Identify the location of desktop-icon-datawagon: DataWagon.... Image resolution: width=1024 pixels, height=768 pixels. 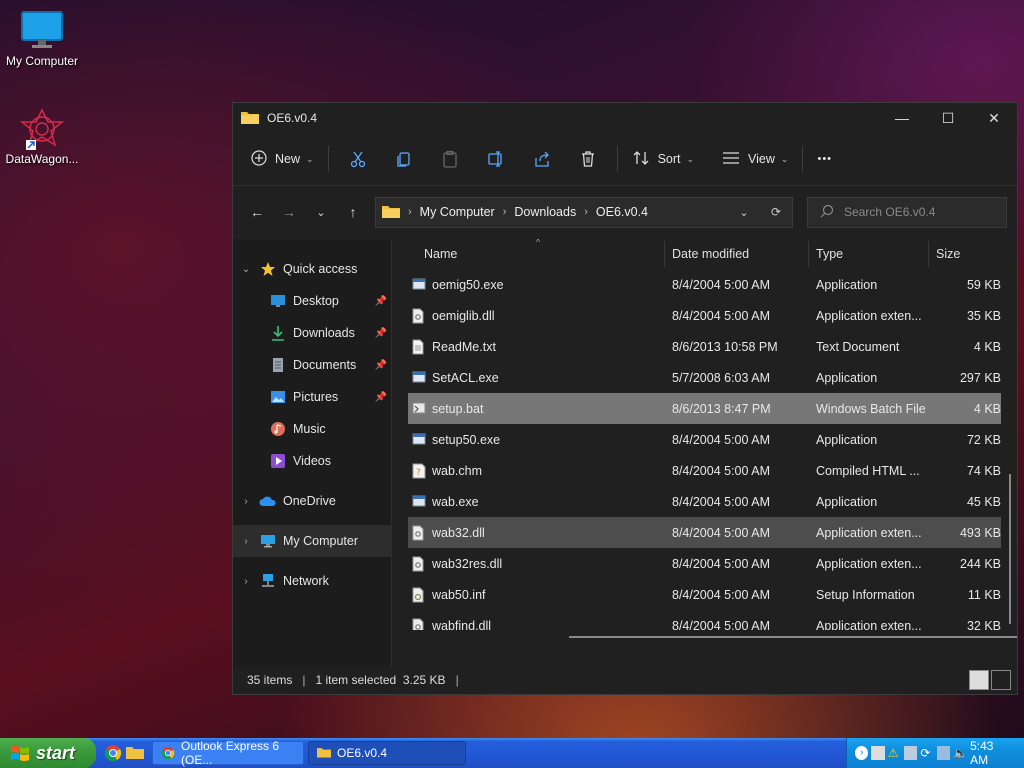
(42, 137).